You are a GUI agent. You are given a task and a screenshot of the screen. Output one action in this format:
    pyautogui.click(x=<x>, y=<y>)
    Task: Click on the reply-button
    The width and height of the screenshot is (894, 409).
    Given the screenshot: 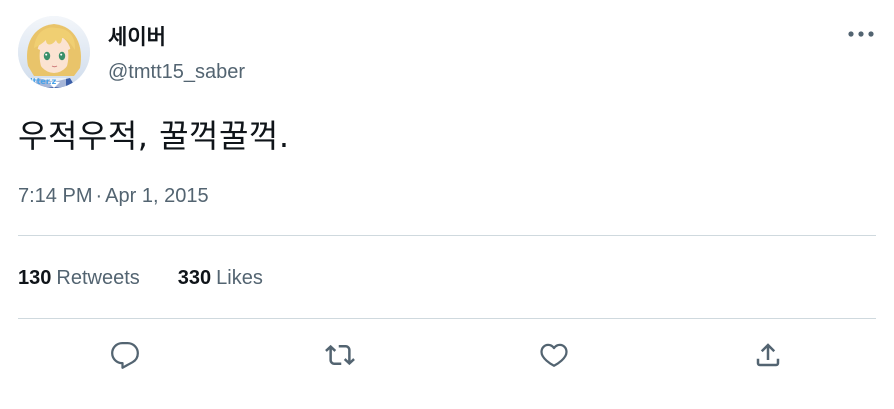 What is the action you would take?
    pyautogui.click(x=125, y=355)
    